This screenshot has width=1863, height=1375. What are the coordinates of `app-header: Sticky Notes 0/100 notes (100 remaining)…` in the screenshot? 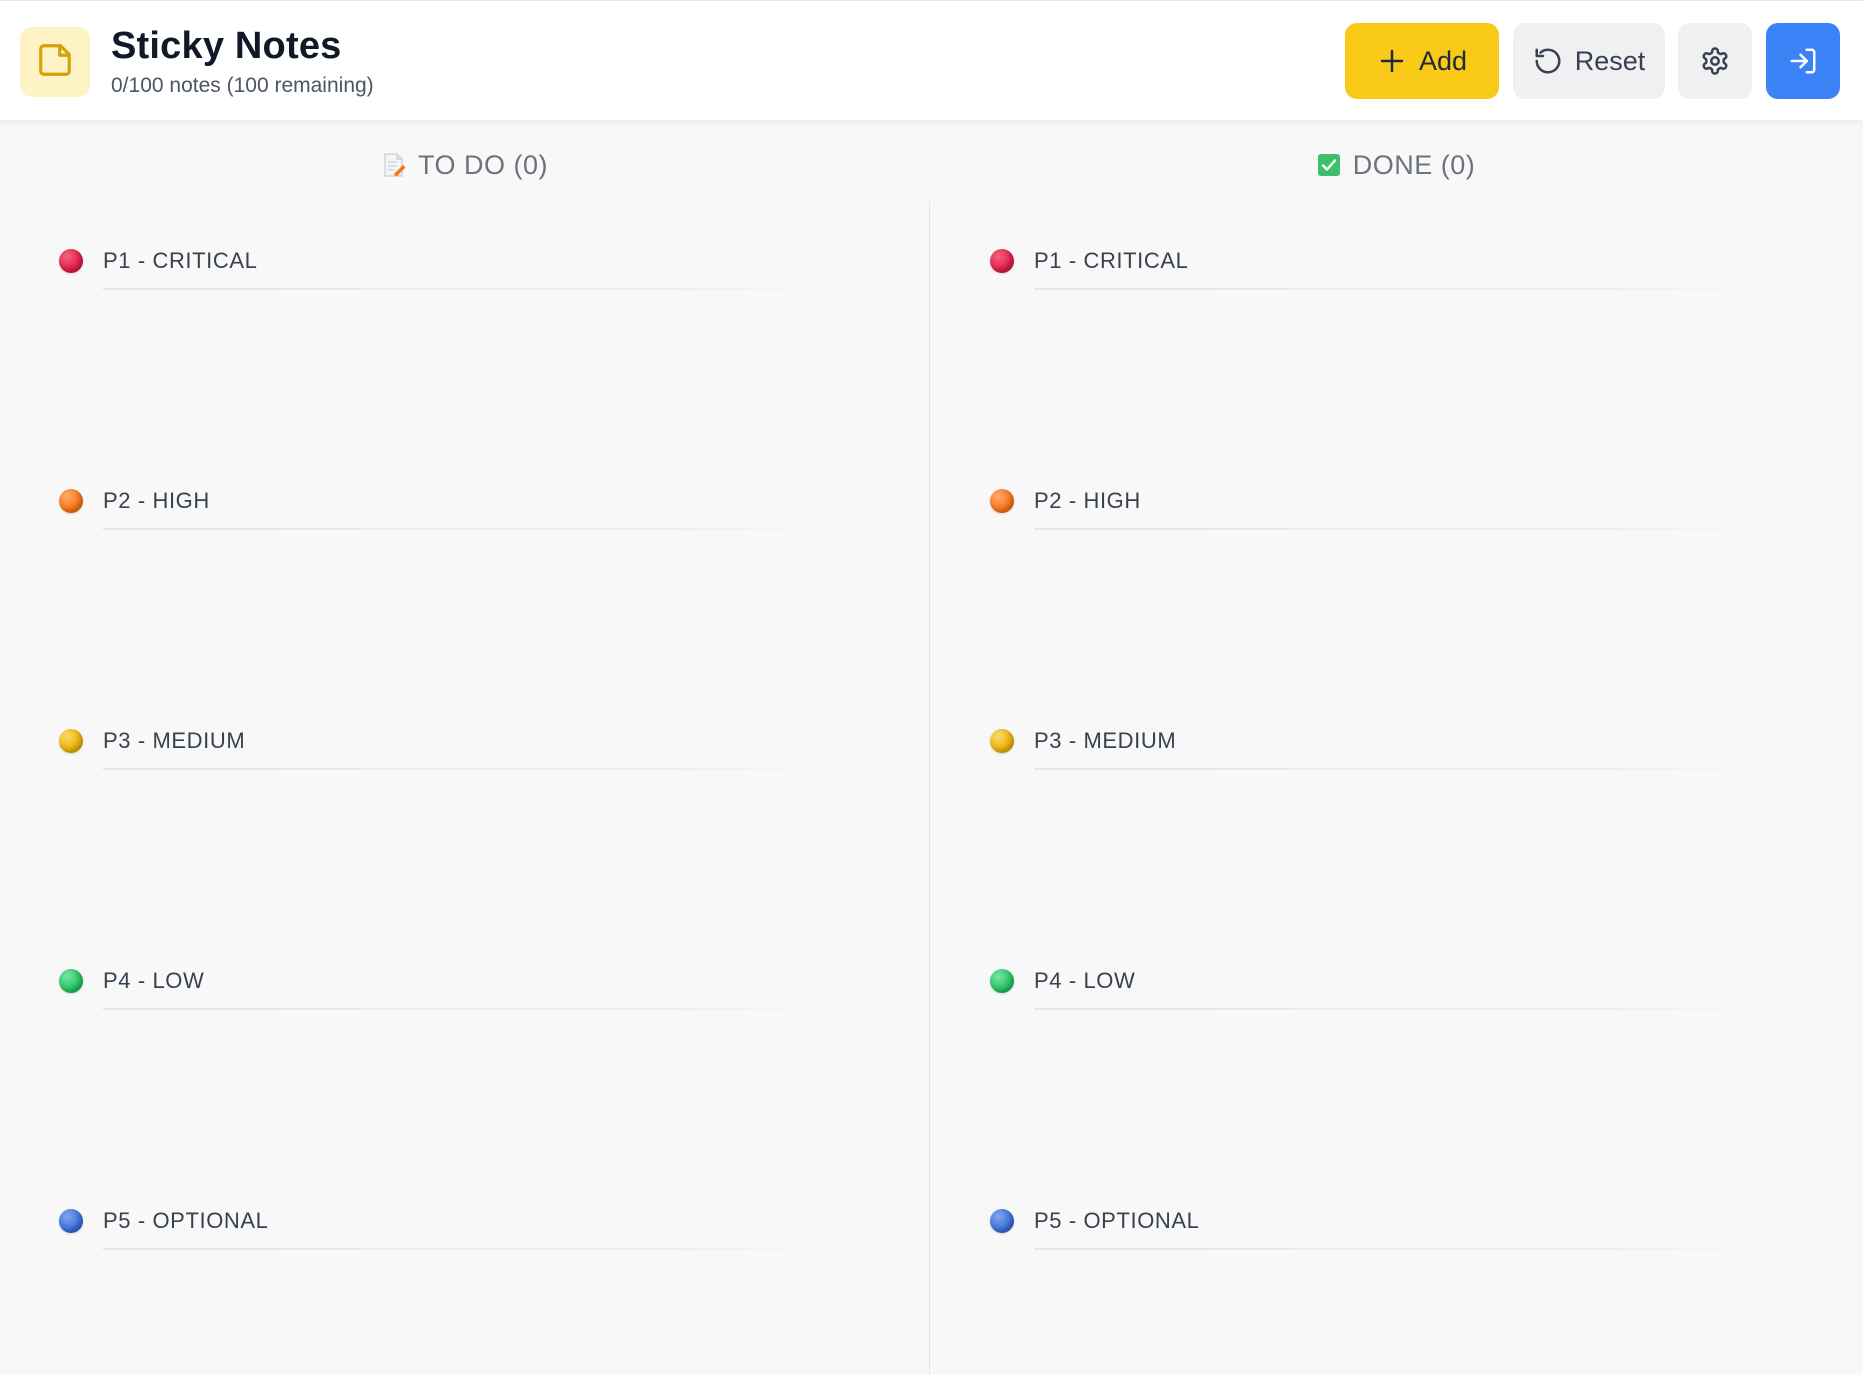 It's located at (931, 60).